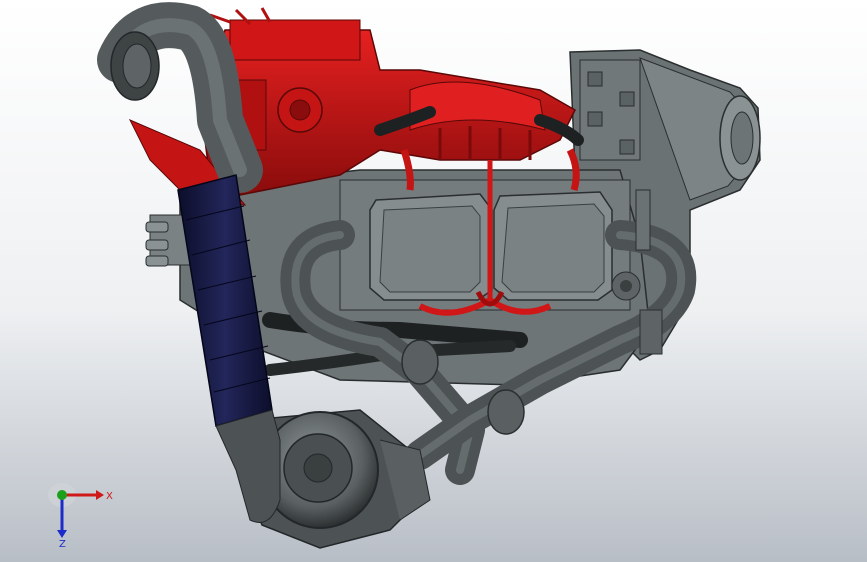  What do you see at coordinates (62, 495) in the screenshot?
I see `y-axis-dot` at bounding box center [62, 495].